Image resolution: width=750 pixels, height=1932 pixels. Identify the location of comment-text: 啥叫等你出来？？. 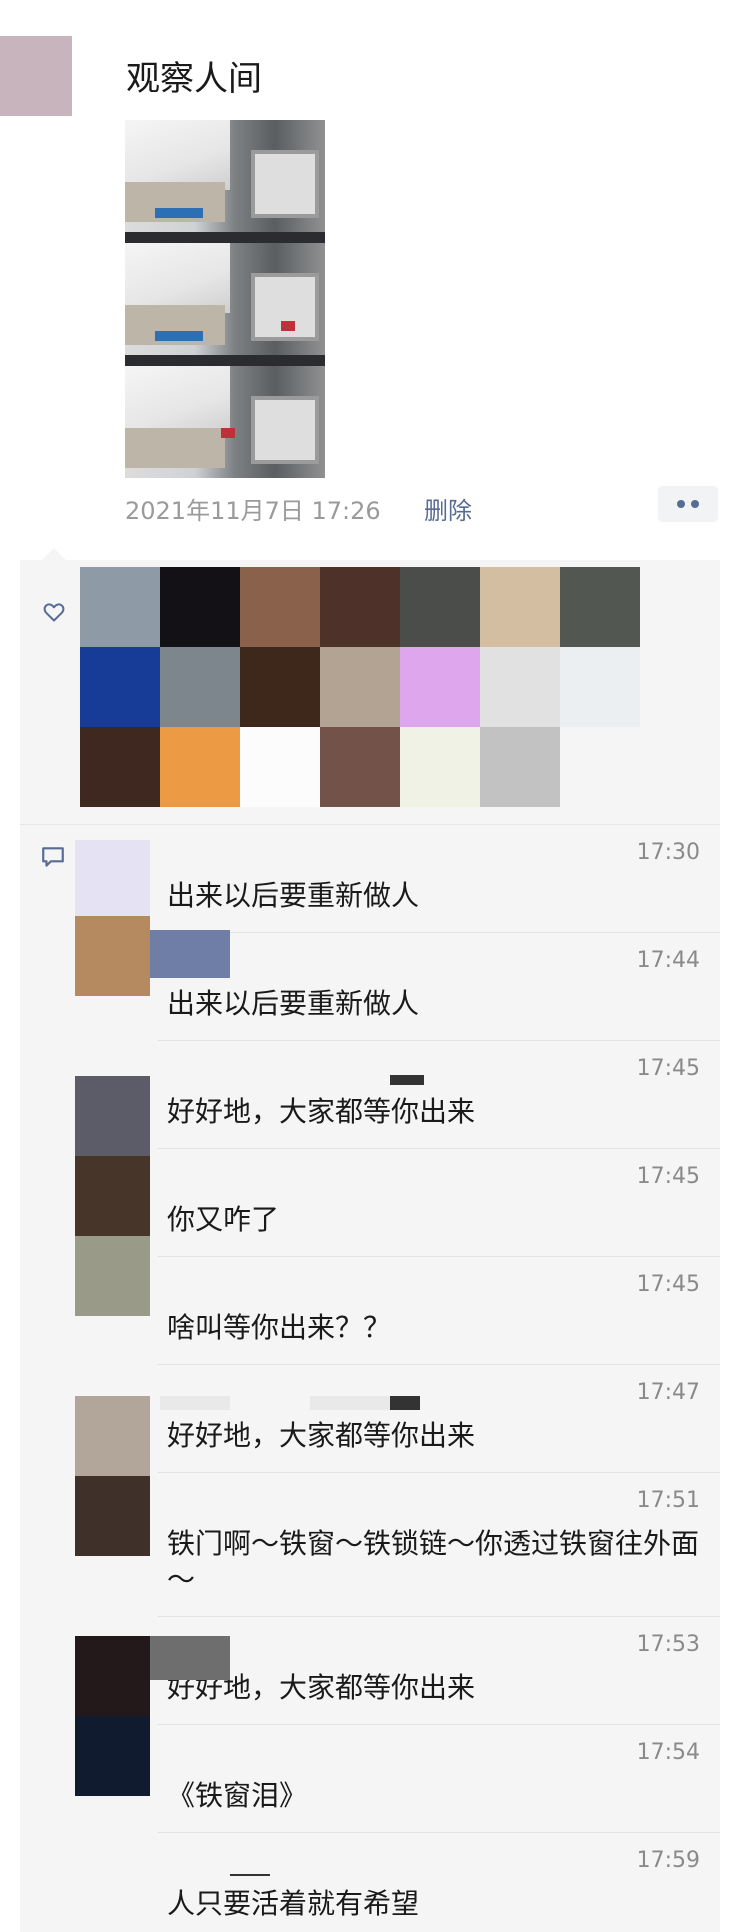
(437, 1328).